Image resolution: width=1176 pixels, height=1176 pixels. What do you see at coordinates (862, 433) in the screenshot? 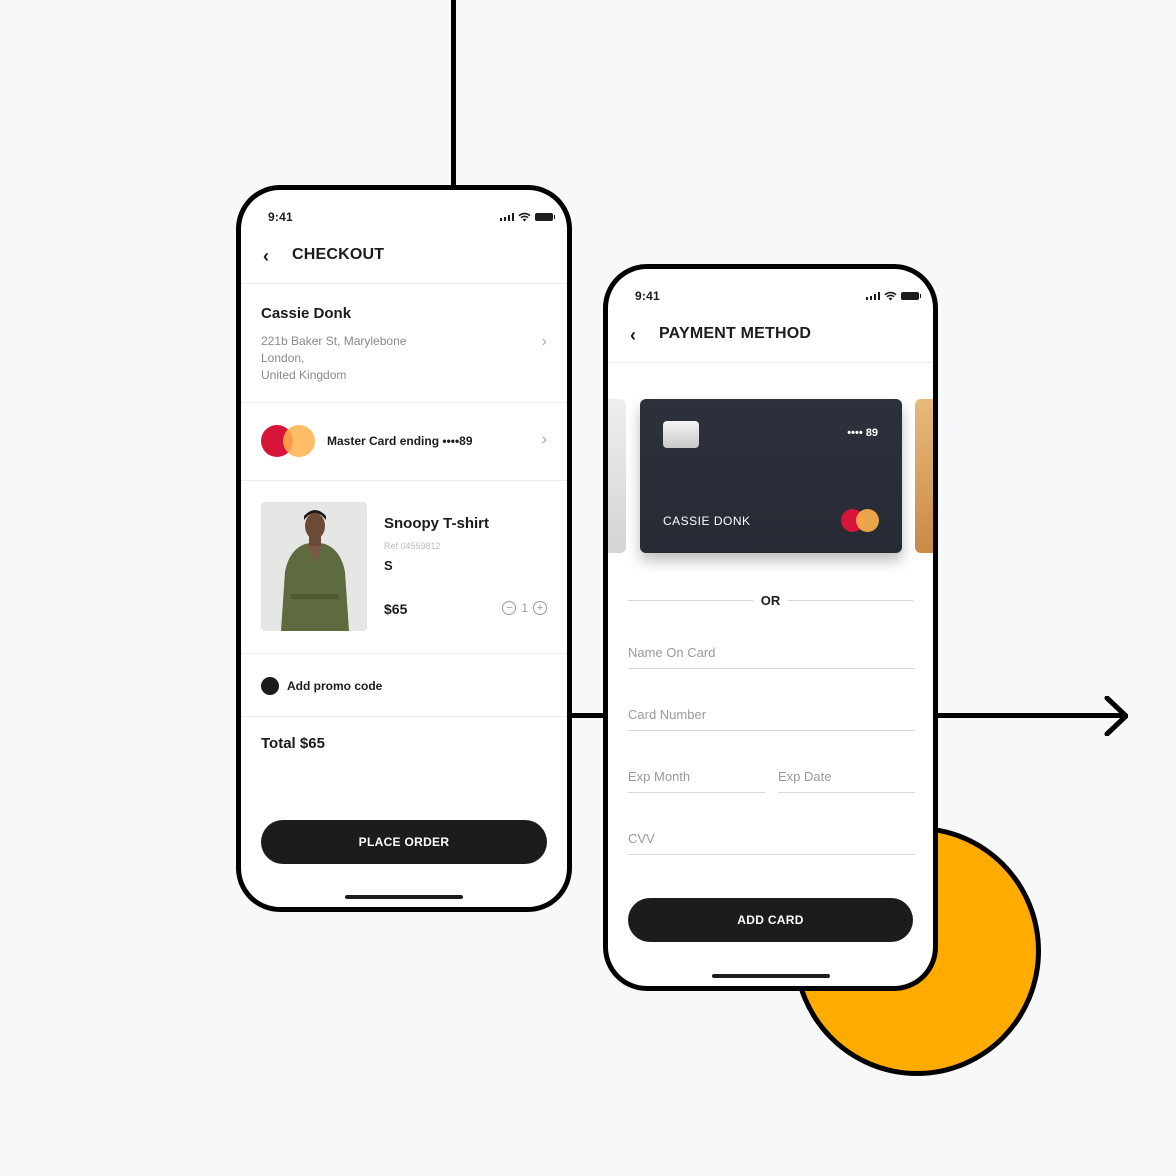
I see `card-number-masked: •••• 89` at bounding box center [862, 433].